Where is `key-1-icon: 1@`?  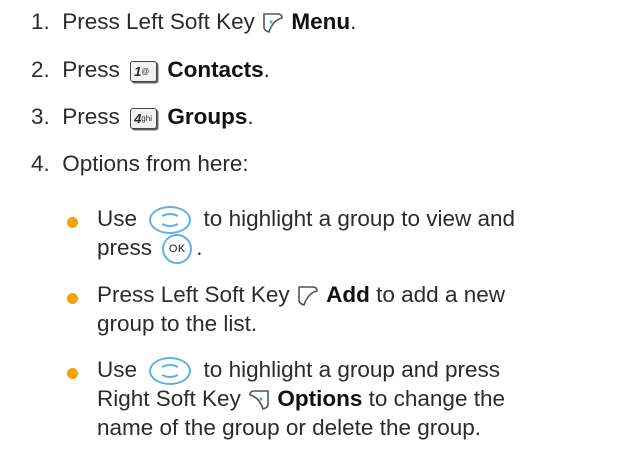
key-1-icon: 1@ is located at coordinates (144, 71).